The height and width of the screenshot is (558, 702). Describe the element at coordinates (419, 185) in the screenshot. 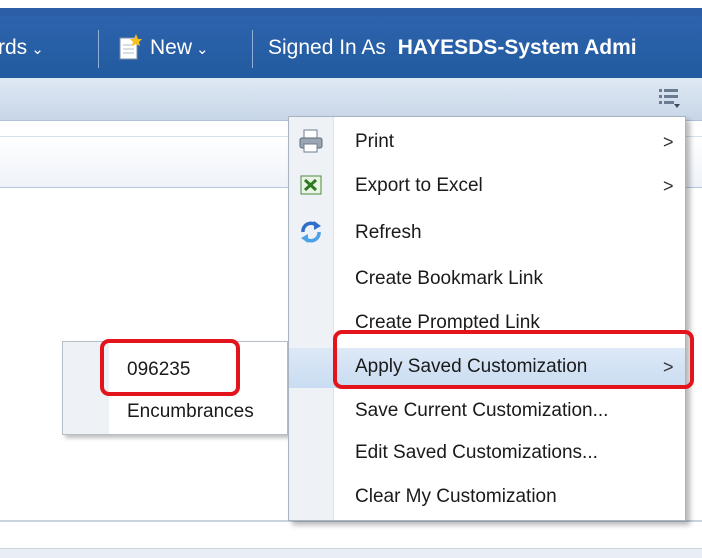

I see `menu-label: Export to Excel` at that location.